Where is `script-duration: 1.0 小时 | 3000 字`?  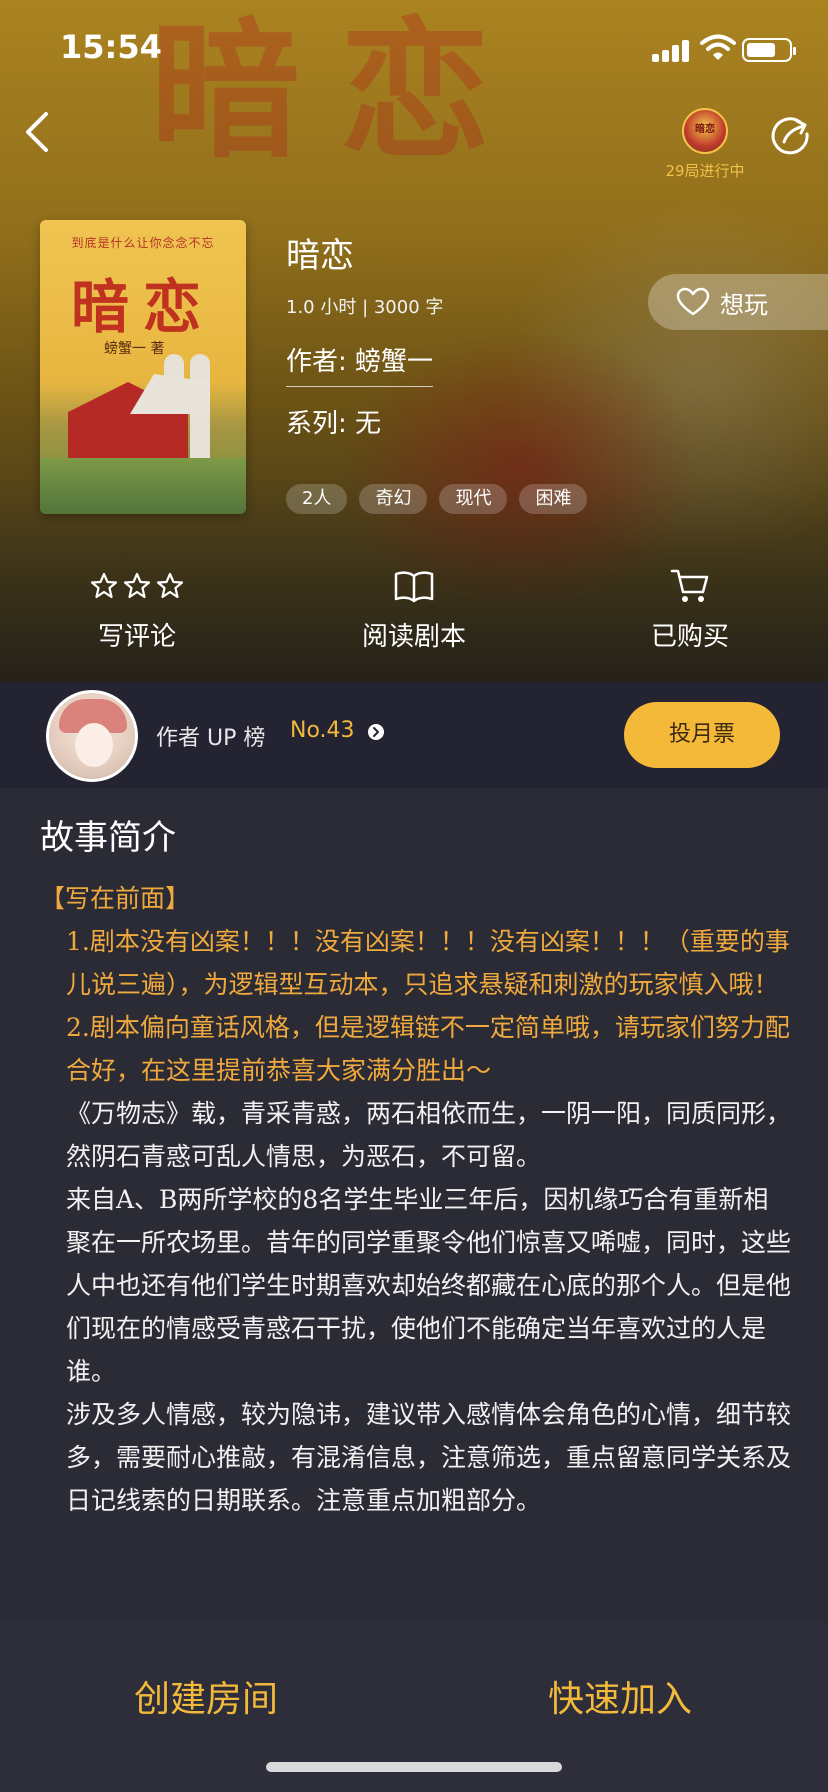 script-duration: 1.0 小时 | 3000 字 is located at coordinates (365, 307).